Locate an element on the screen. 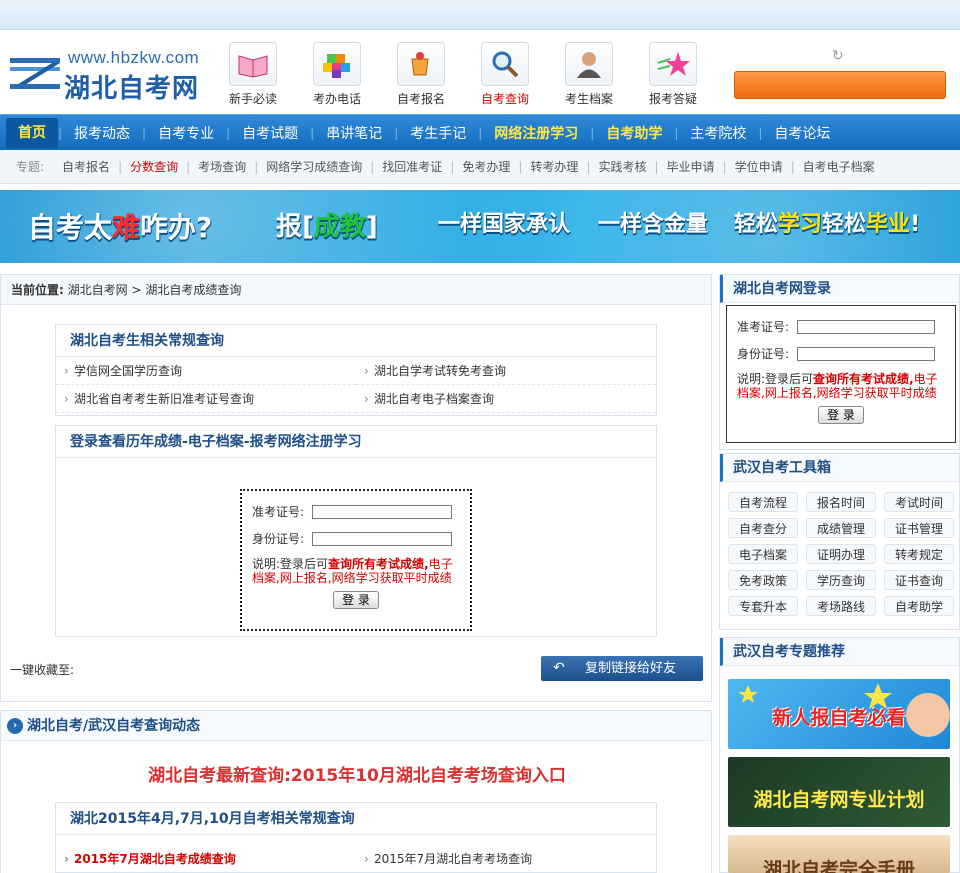 Image resolution: width=960 pixels, height=873 pixels. exam-id-input is located at coordinates (382, 511).